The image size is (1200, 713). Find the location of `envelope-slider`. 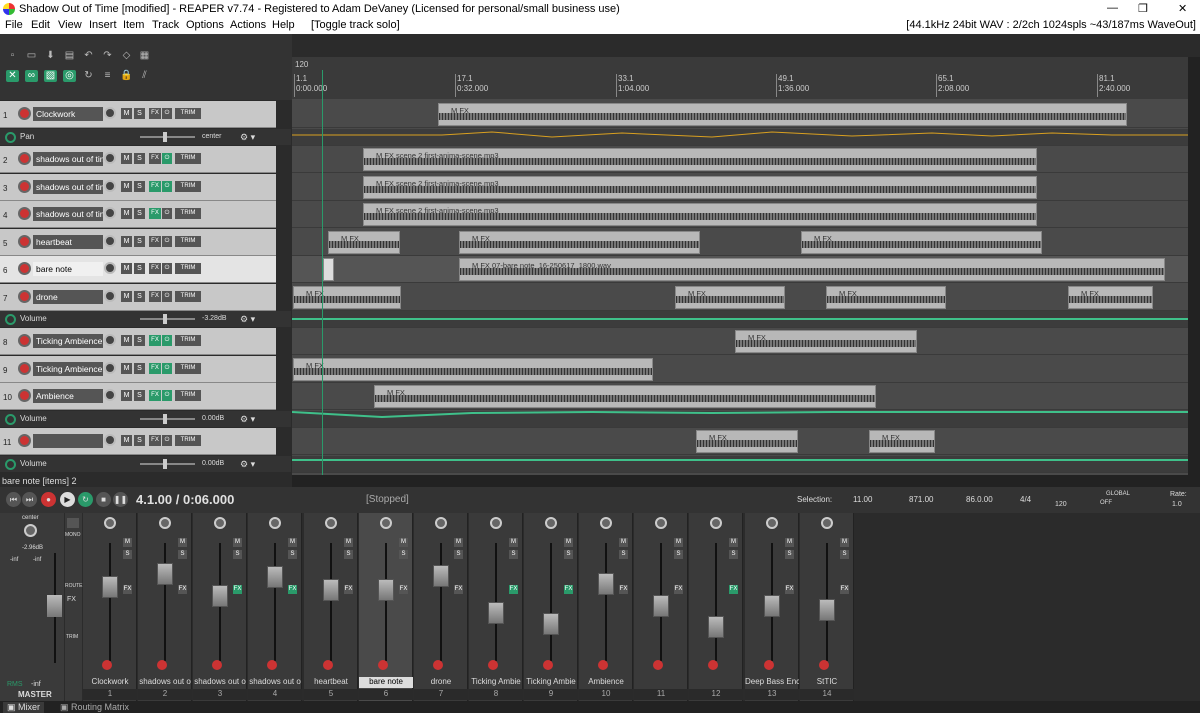

envelope-slider is located at coordinates (167, 137).